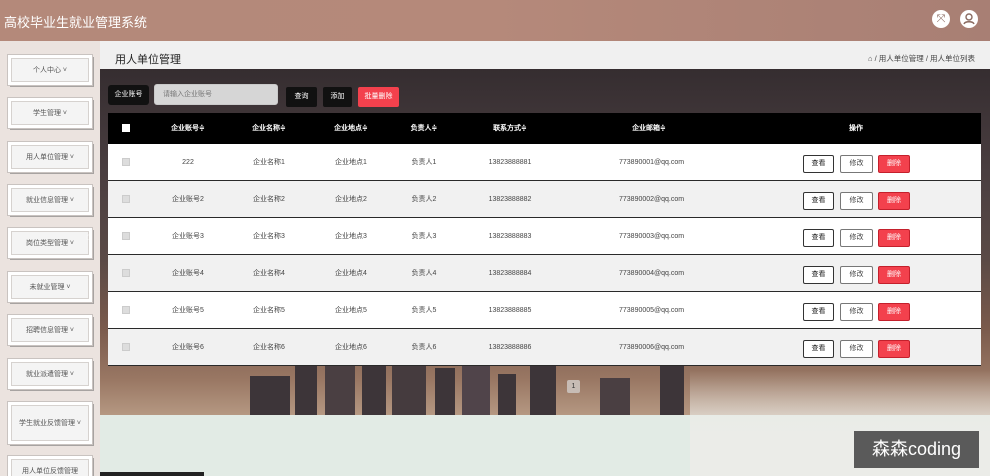  I want to click on sidebar-item-label: 就业派遣管理 ˅, so click(50, 374).